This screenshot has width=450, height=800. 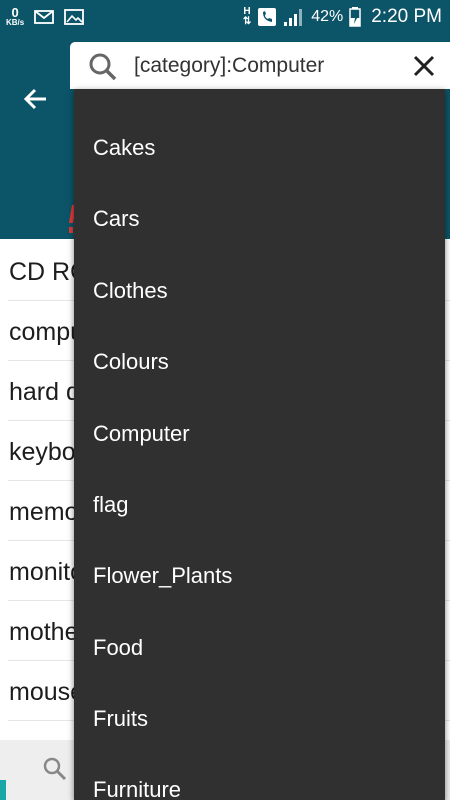 What do you see at coordinates (3, 790) in the screenshot?
I see `accent-edge` at bounding box center [3, 790].